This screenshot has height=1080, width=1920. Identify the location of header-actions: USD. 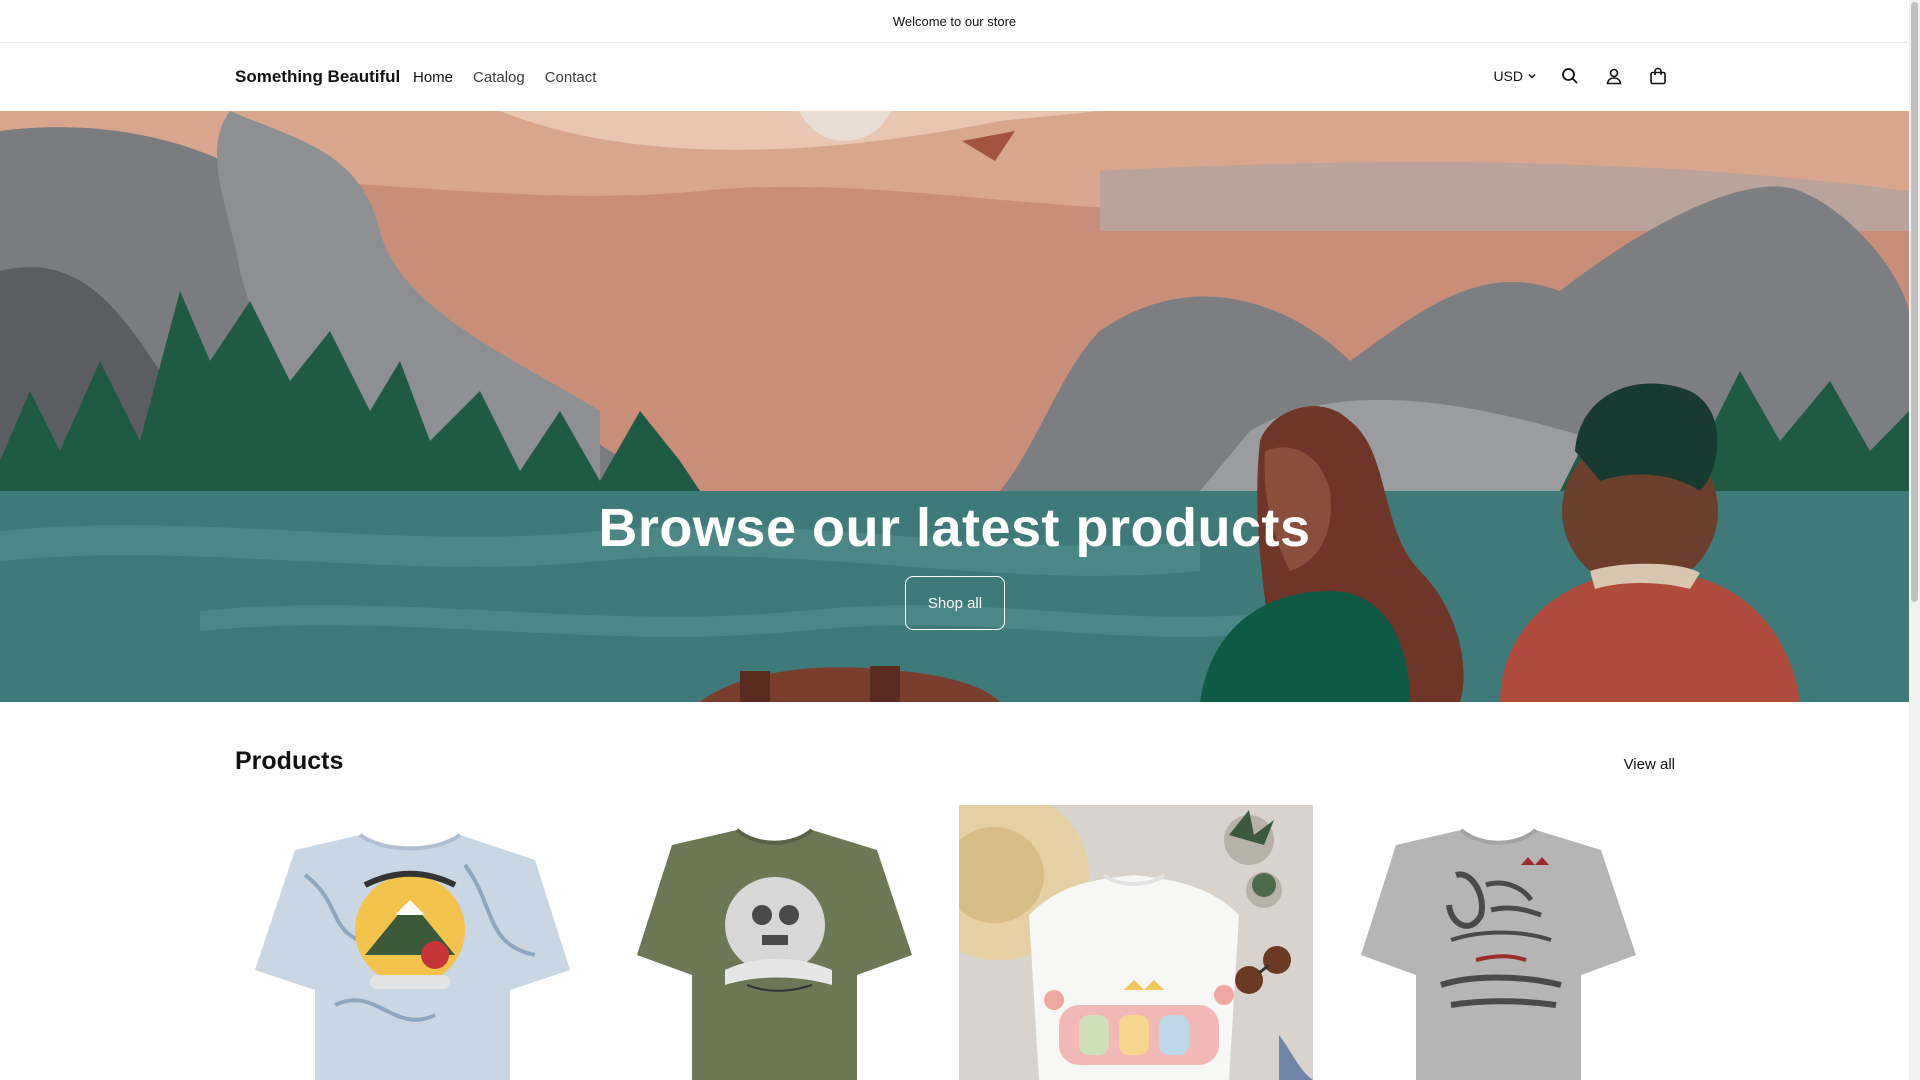
(1581, 76).